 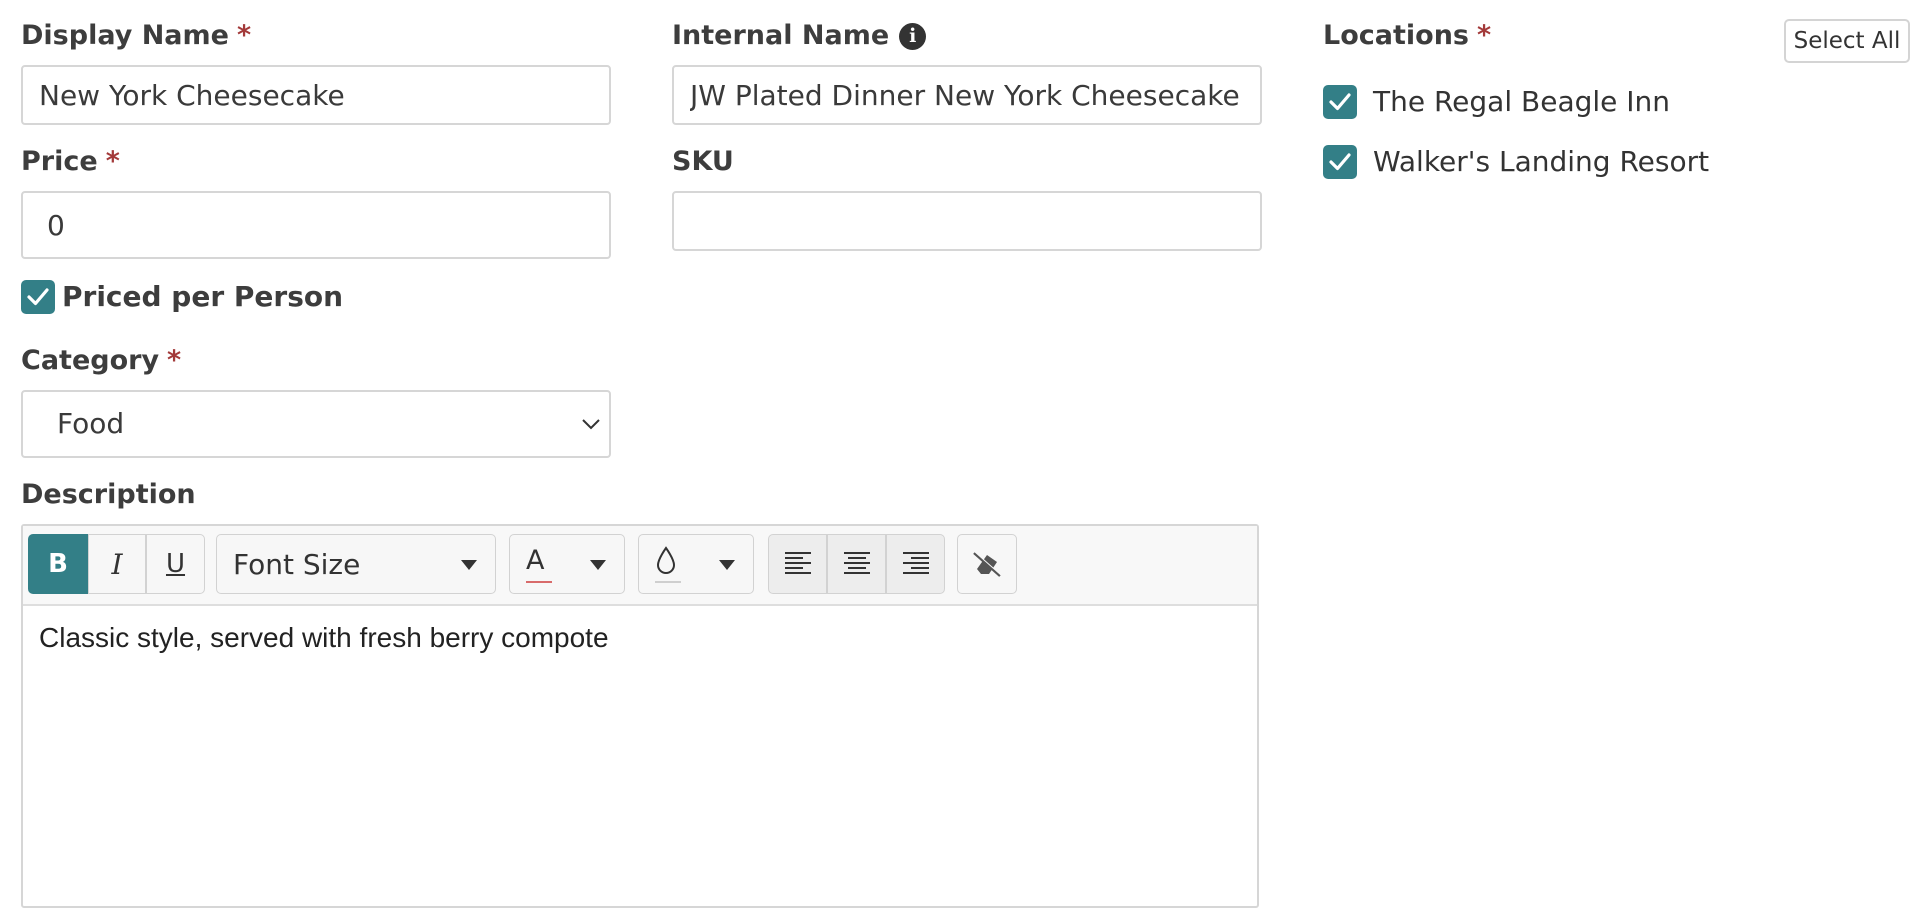 What do you see at coordinates (125, 35) in the screenshot?
I see `display-name-label-text: Display Name` at bounding box center [125, 35].